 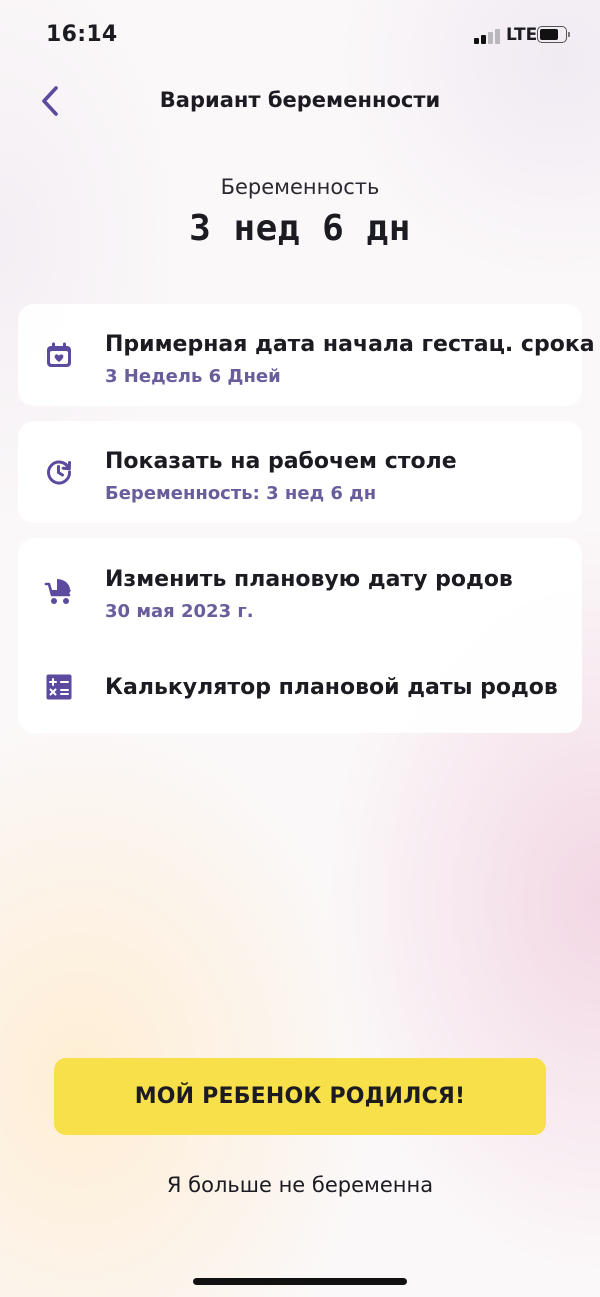 What do you see at coordinates (281, 461) in the screenshot?
I see `show-on-desktop-title: Показать на рабочем столе` at bounding box center [281, 461].